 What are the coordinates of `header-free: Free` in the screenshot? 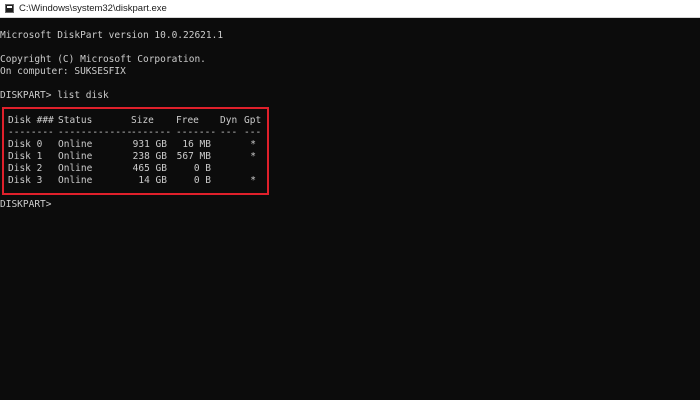 It's located at (187, 120).